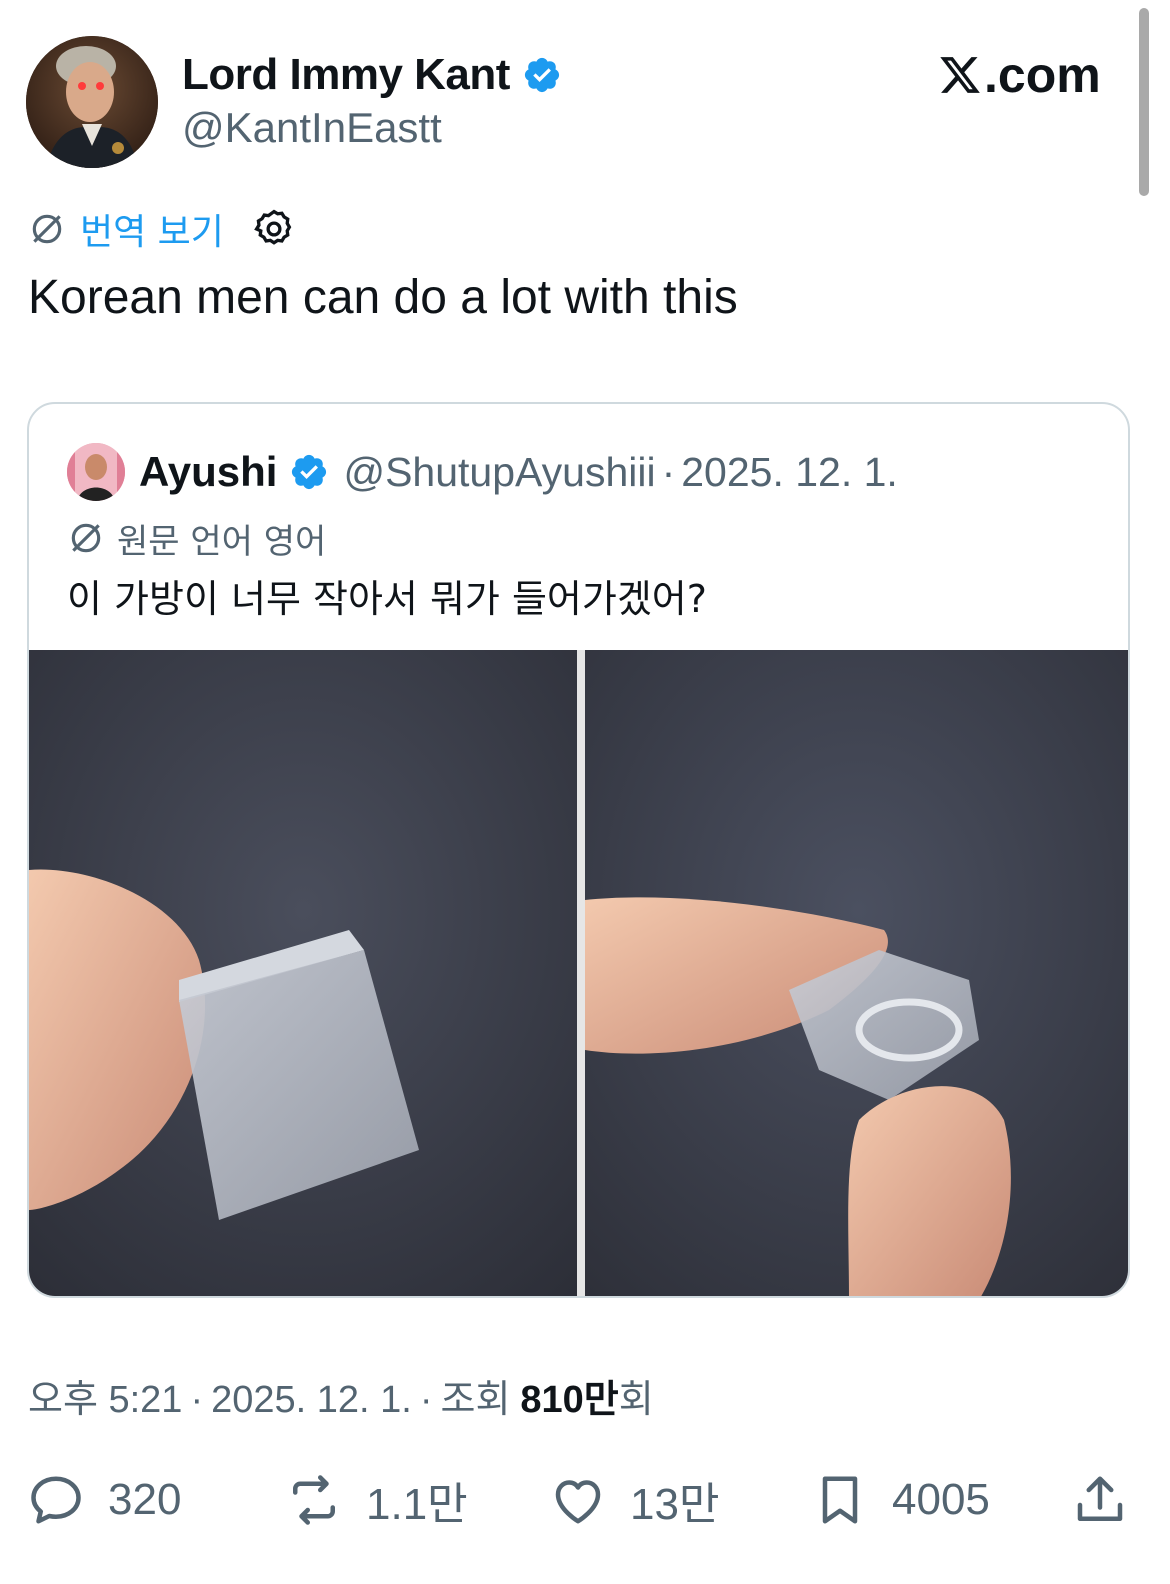 This screenshot has width=1170, height=1584. Describe the element at coordinates (941, 1499) in the screenshot. I see `bookmark-count: 4005` at that location.